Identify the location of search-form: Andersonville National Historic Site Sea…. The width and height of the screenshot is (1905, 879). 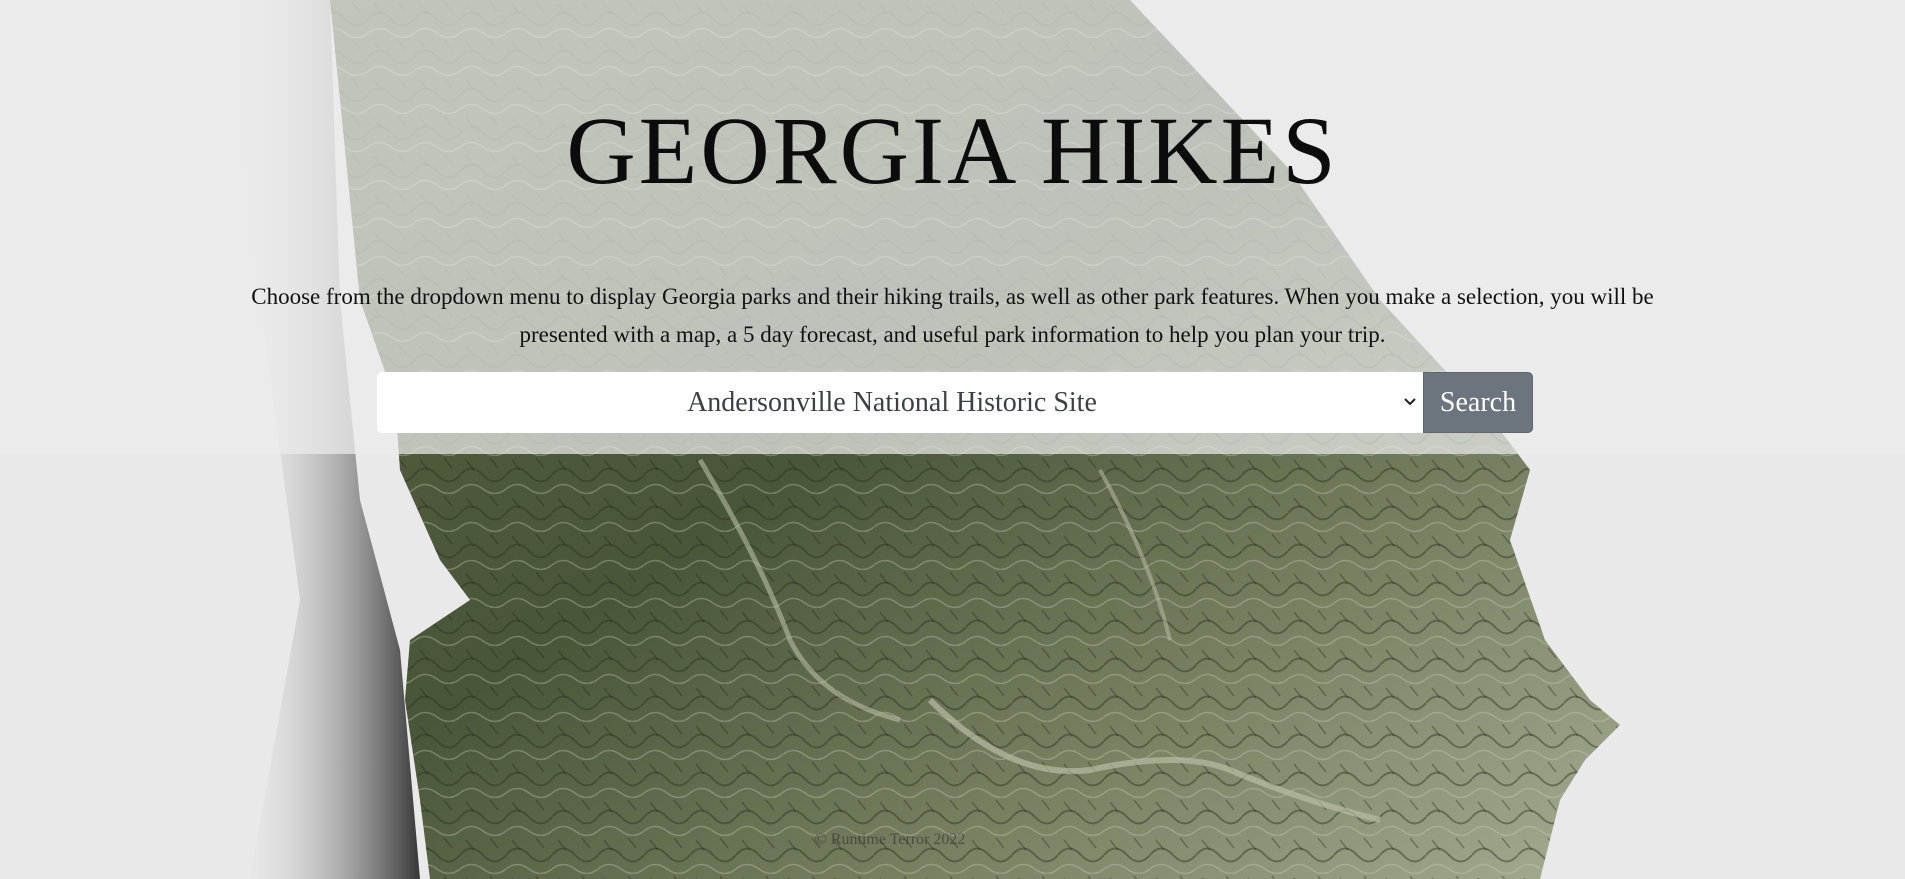
(955, 402).